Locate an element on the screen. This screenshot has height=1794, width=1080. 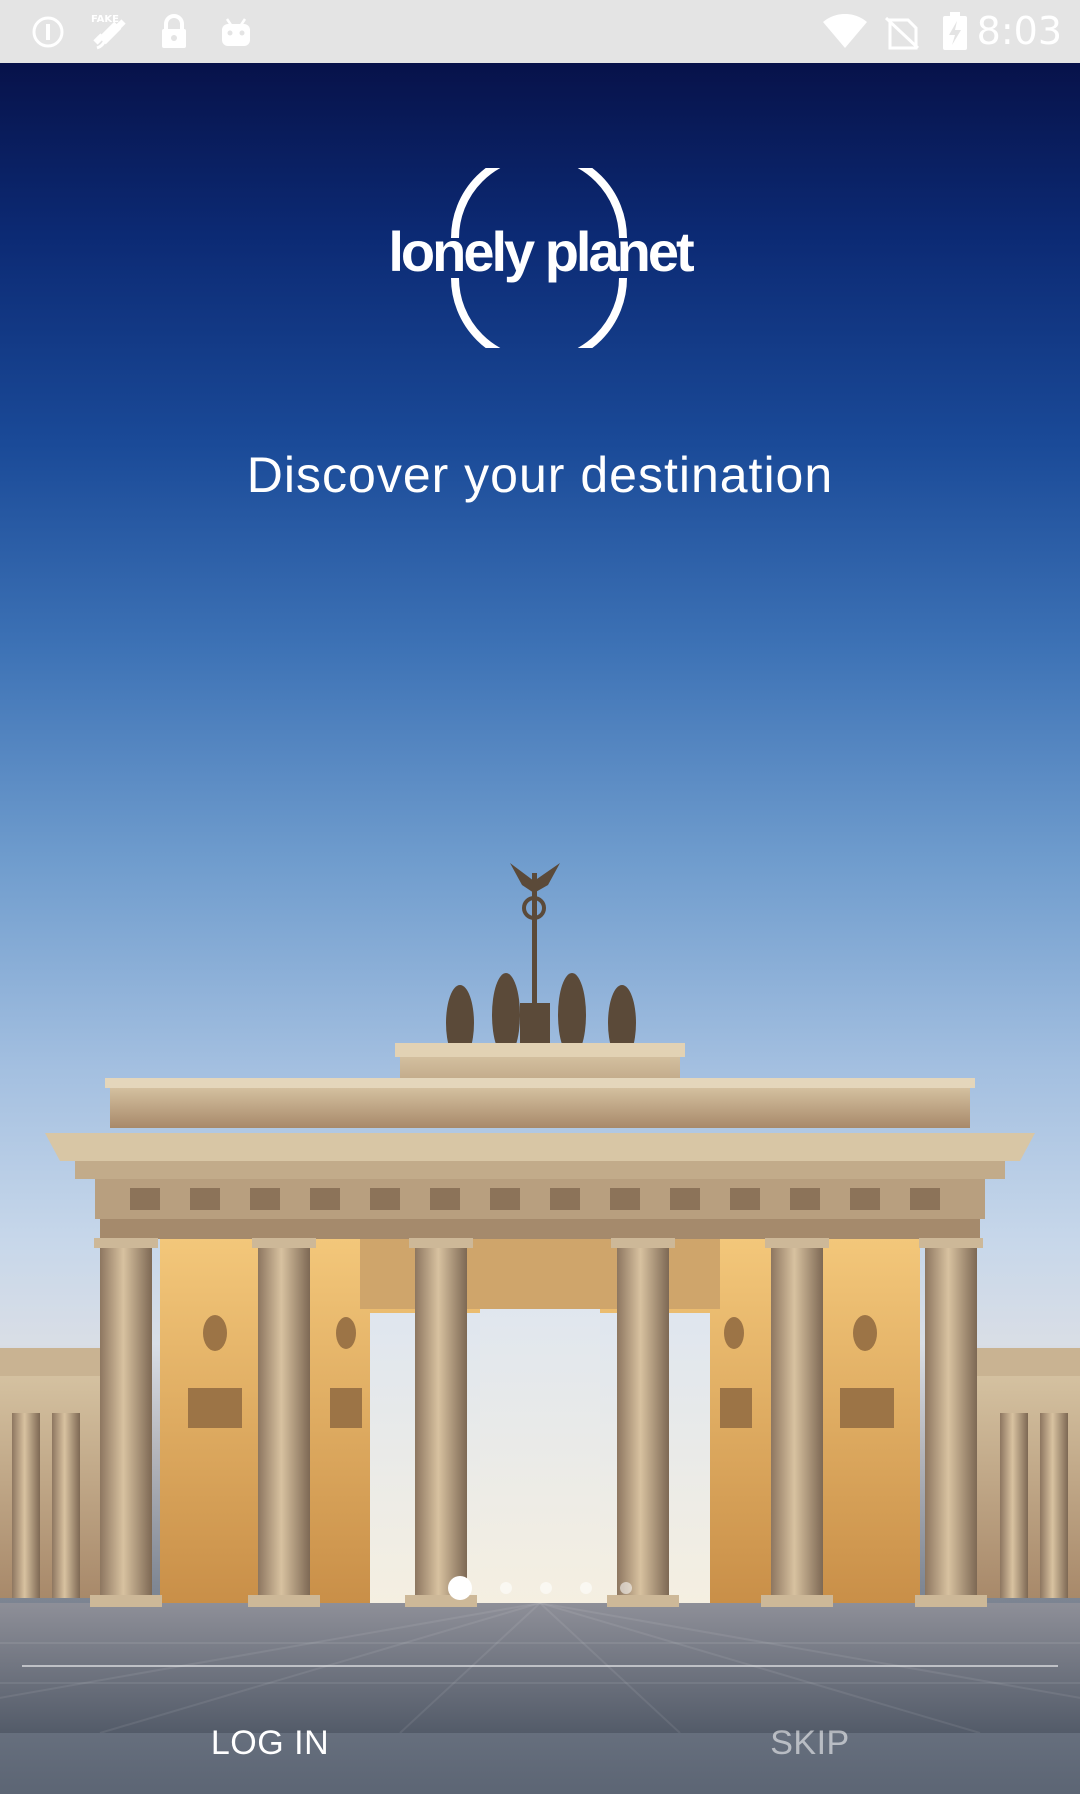
lonely-planet-logo: lonely planet is located at coordinates (540, 258).